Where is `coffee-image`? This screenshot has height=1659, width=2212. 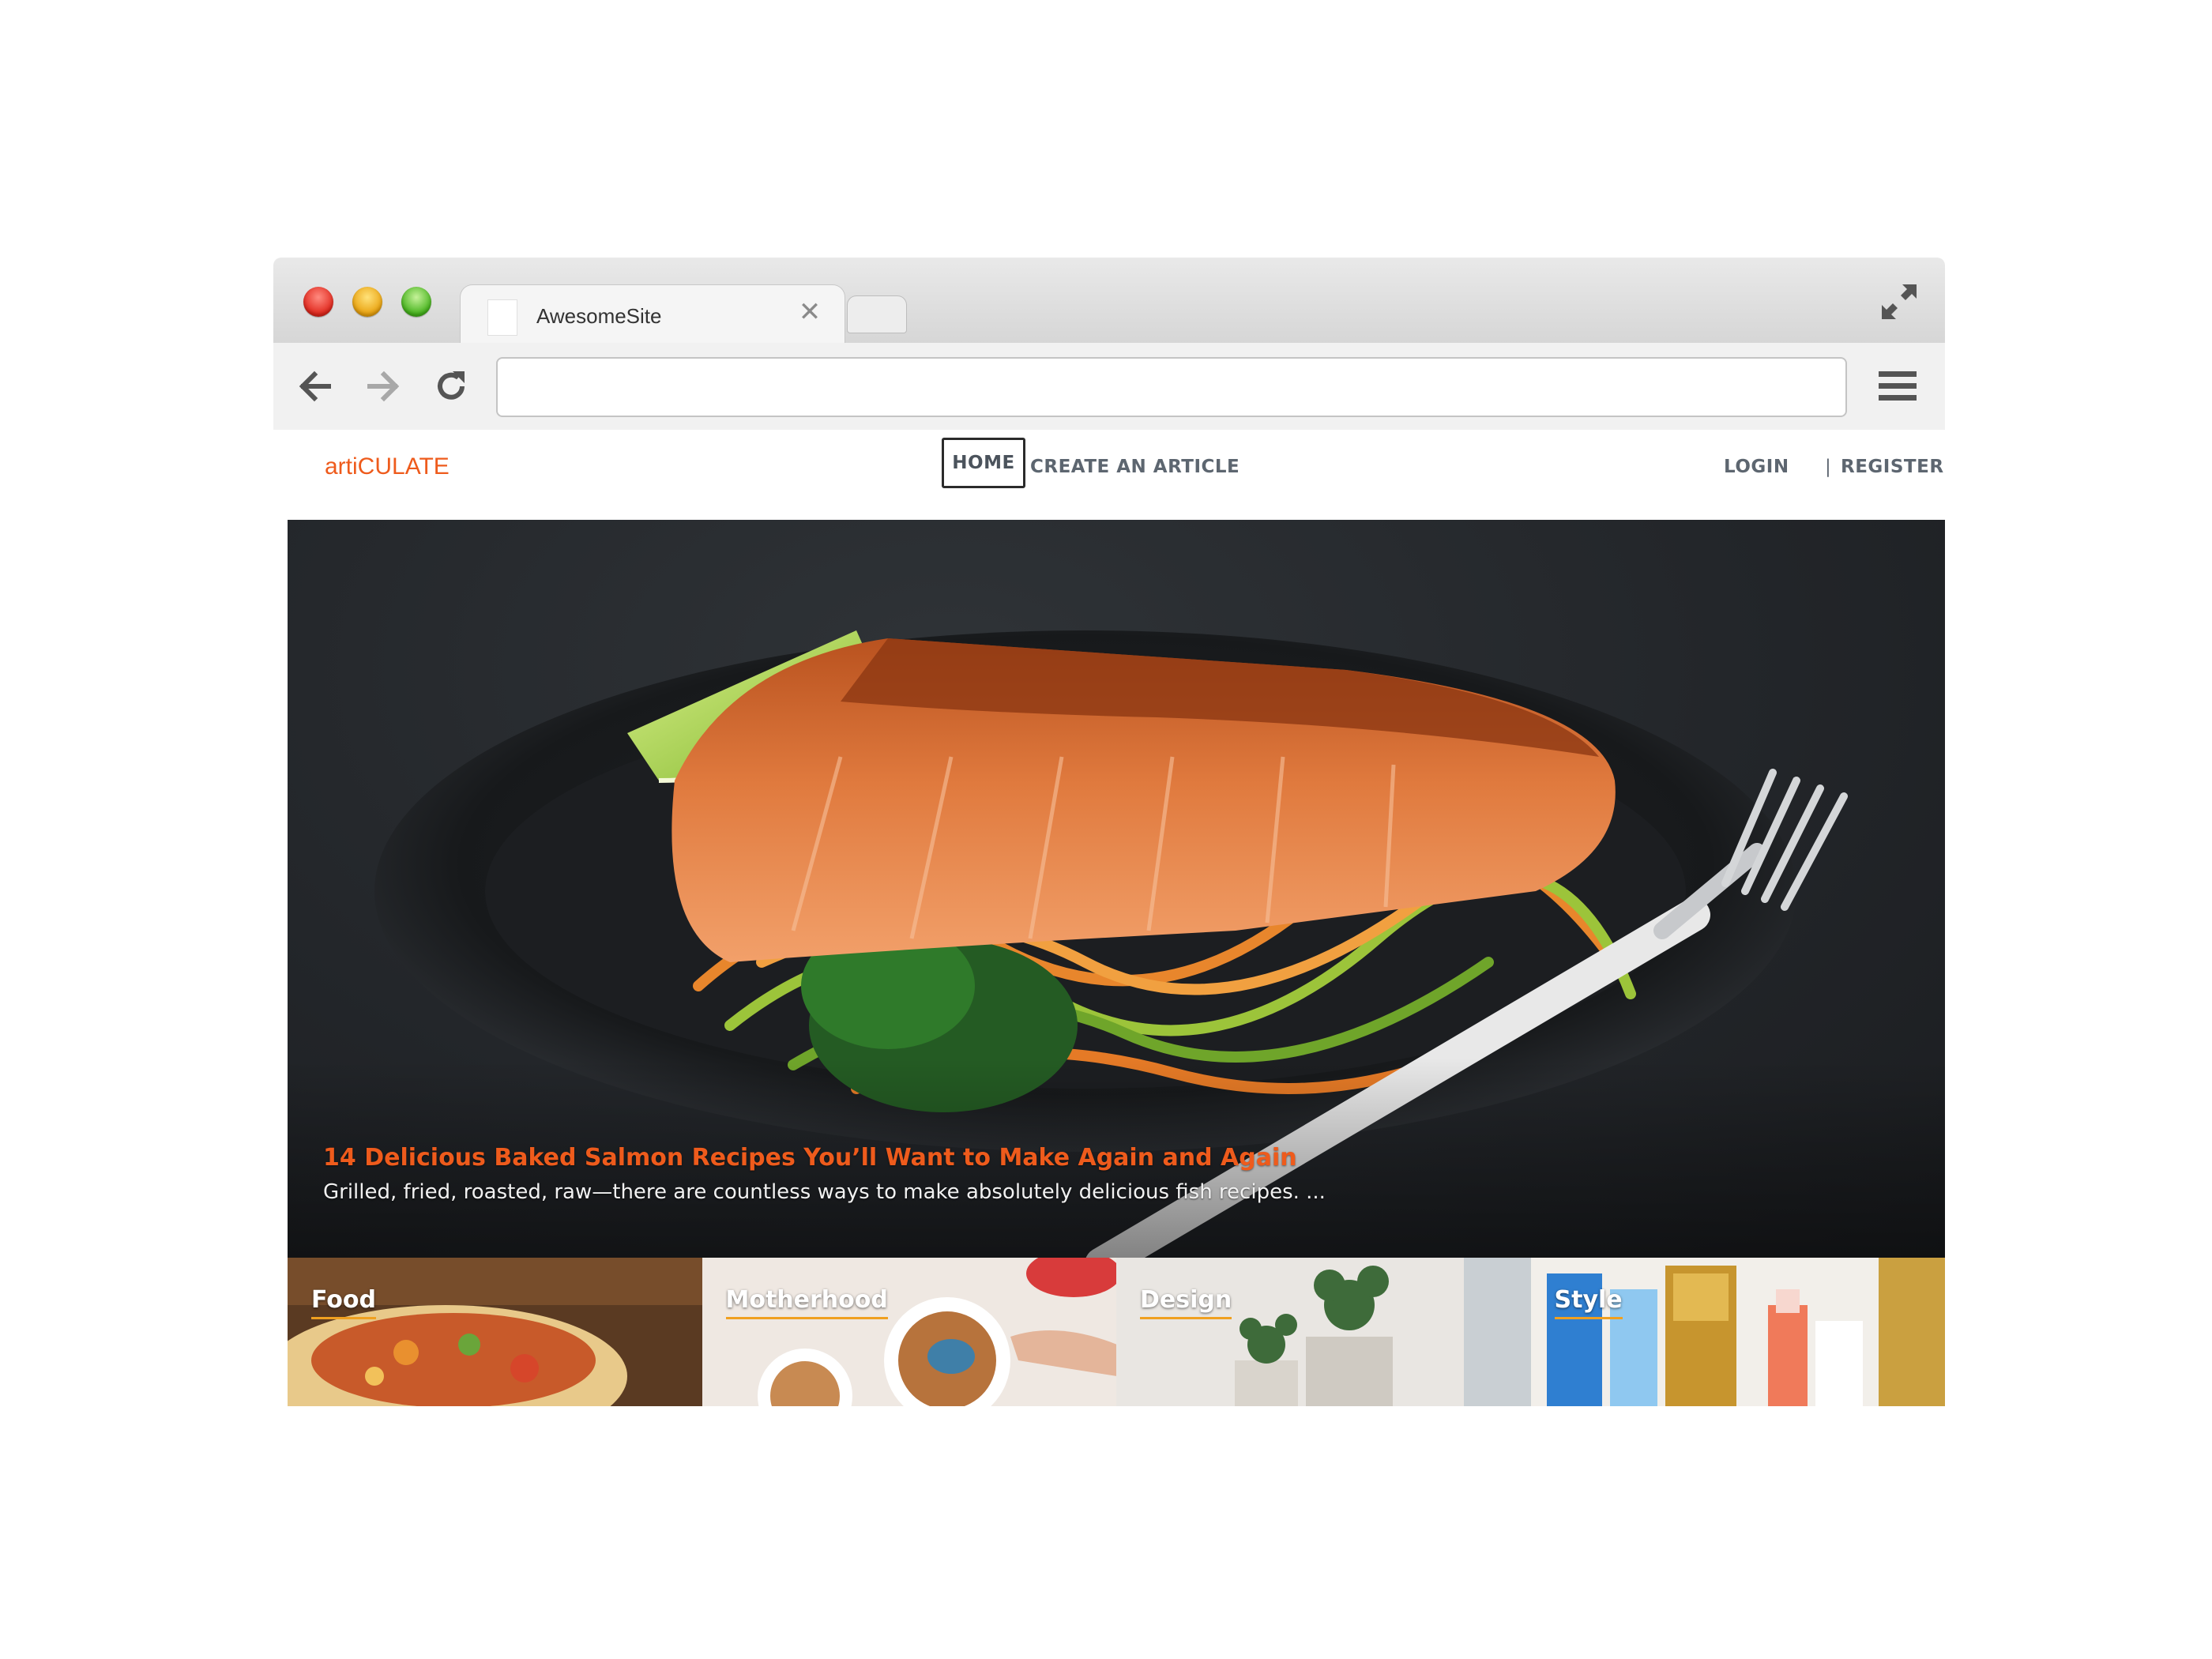 coffee-image is located at coordinates (909, 1332).